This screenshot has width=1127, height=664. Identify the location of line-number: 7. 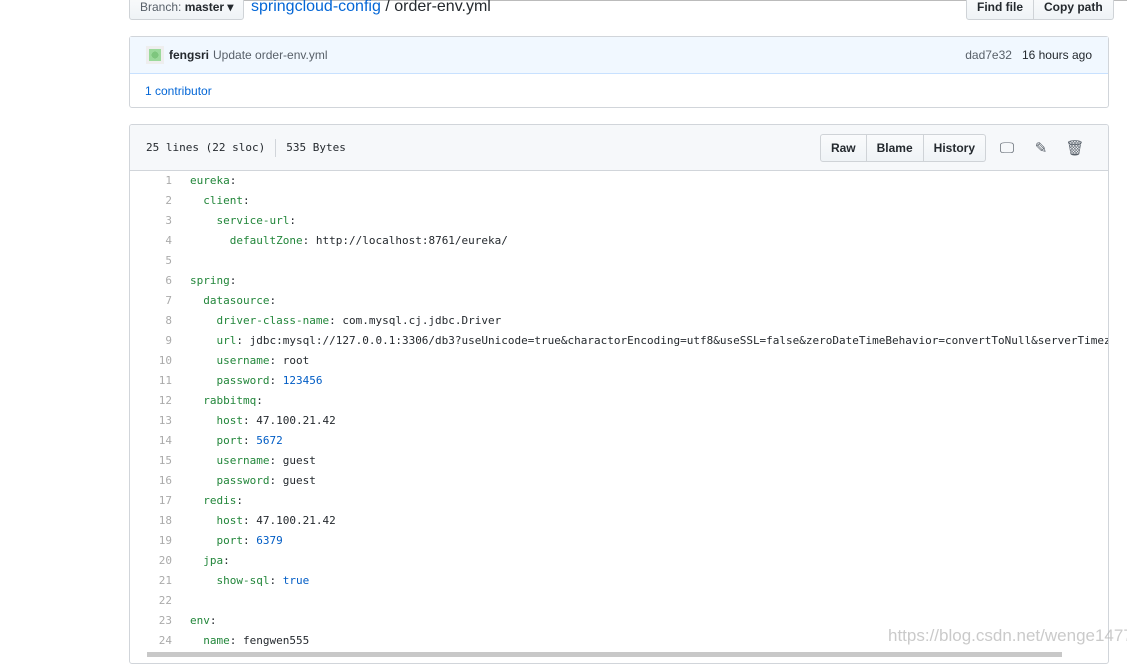
(151, 301).